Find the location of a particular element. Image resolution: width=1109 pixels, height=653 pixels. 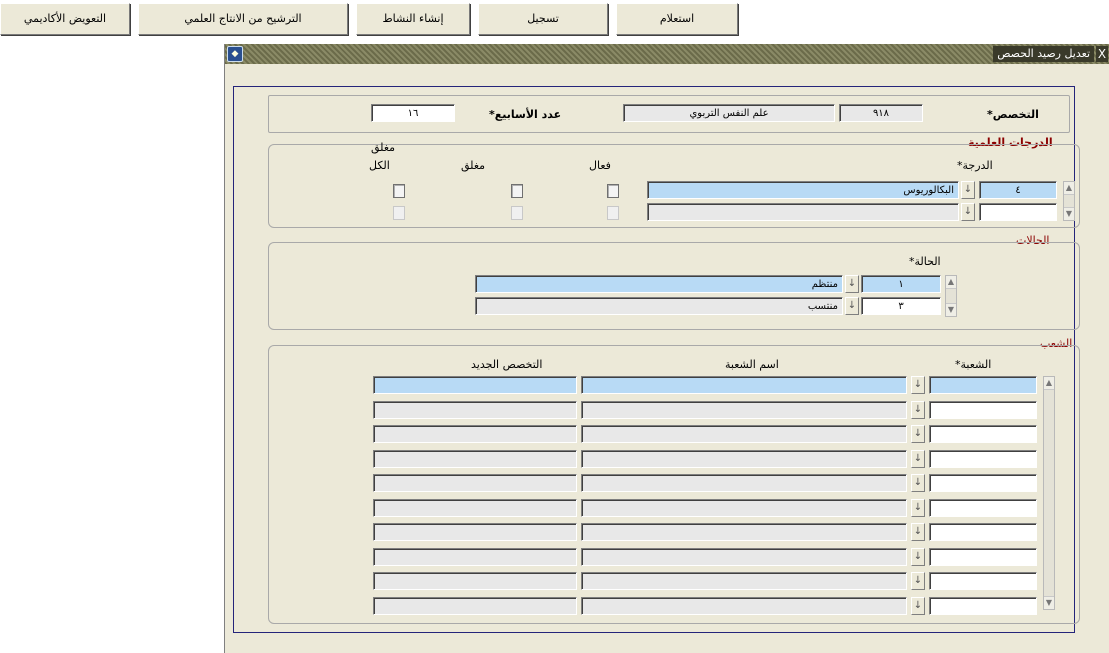

status-code-field: ١ is located at coordinates (901, 284).